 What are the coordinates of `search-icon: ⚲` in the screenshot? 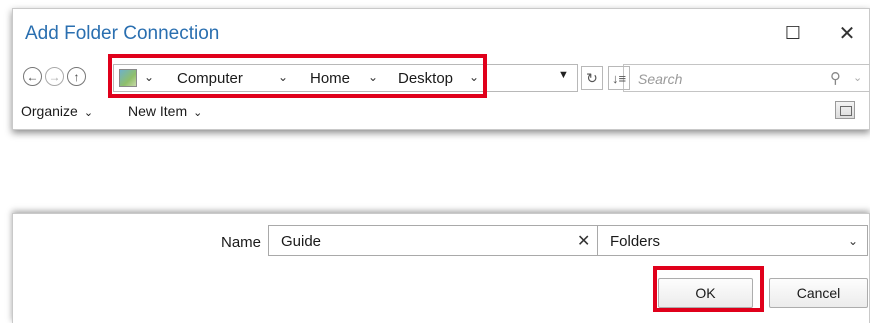 It's located at (835, 78).